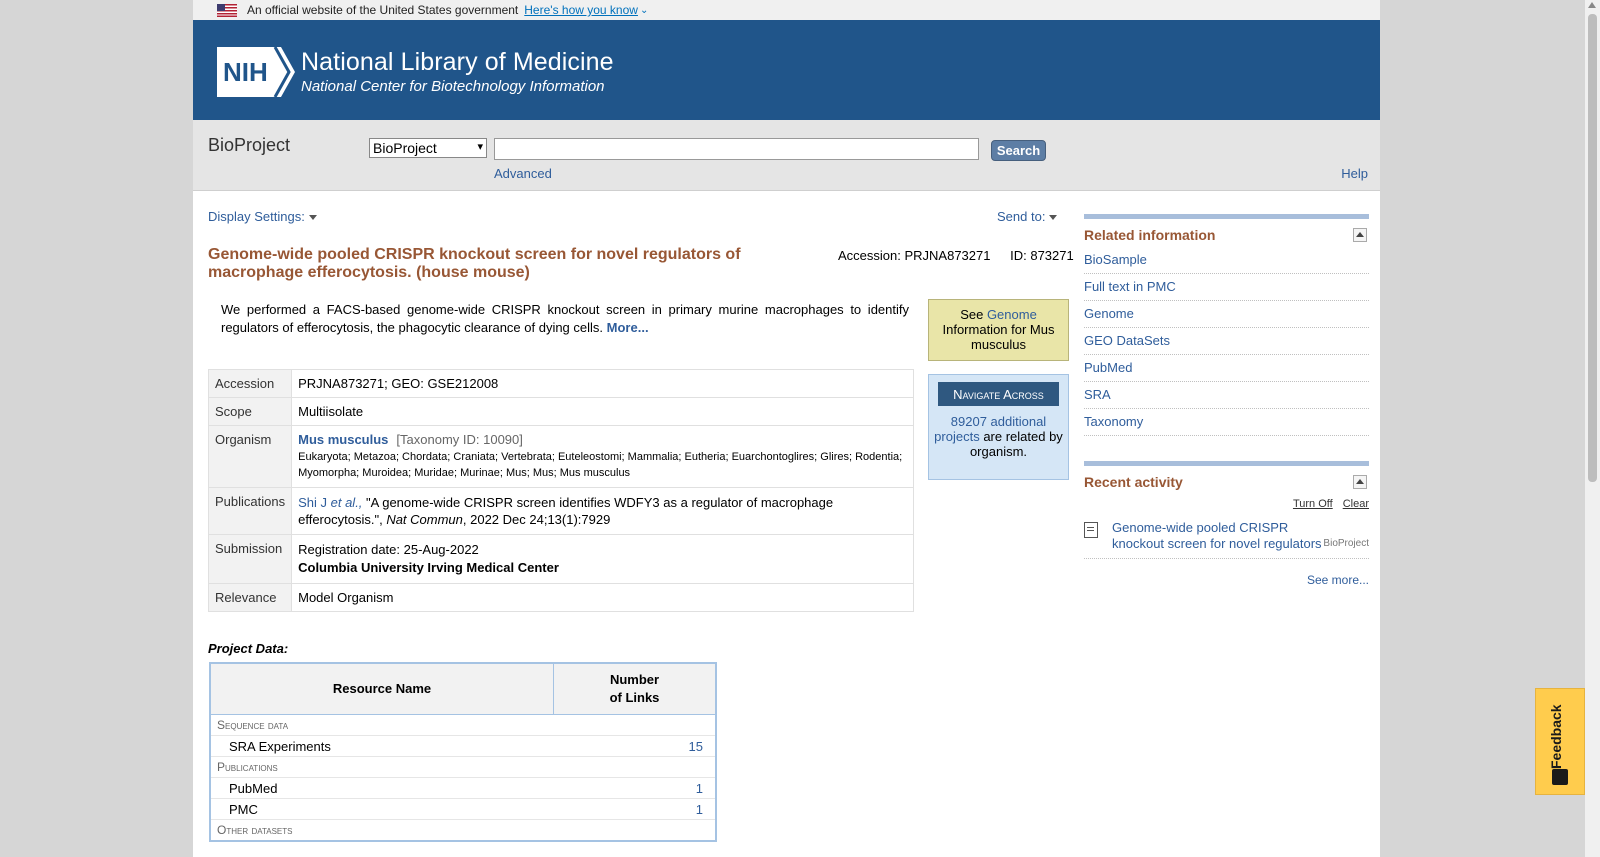  I want to click on organism-row-label: Organism, so click(250, 456).